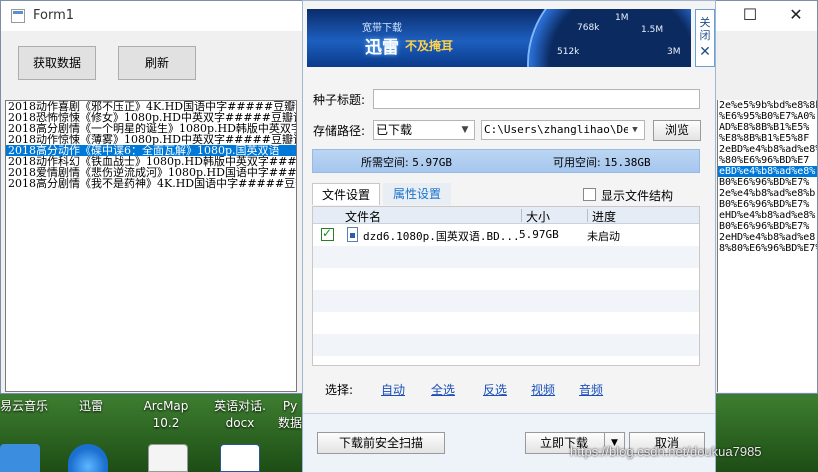 The width and height of the screenshot is (818, 472). I want to click on gauge-label: 3M, so click(674, 52).